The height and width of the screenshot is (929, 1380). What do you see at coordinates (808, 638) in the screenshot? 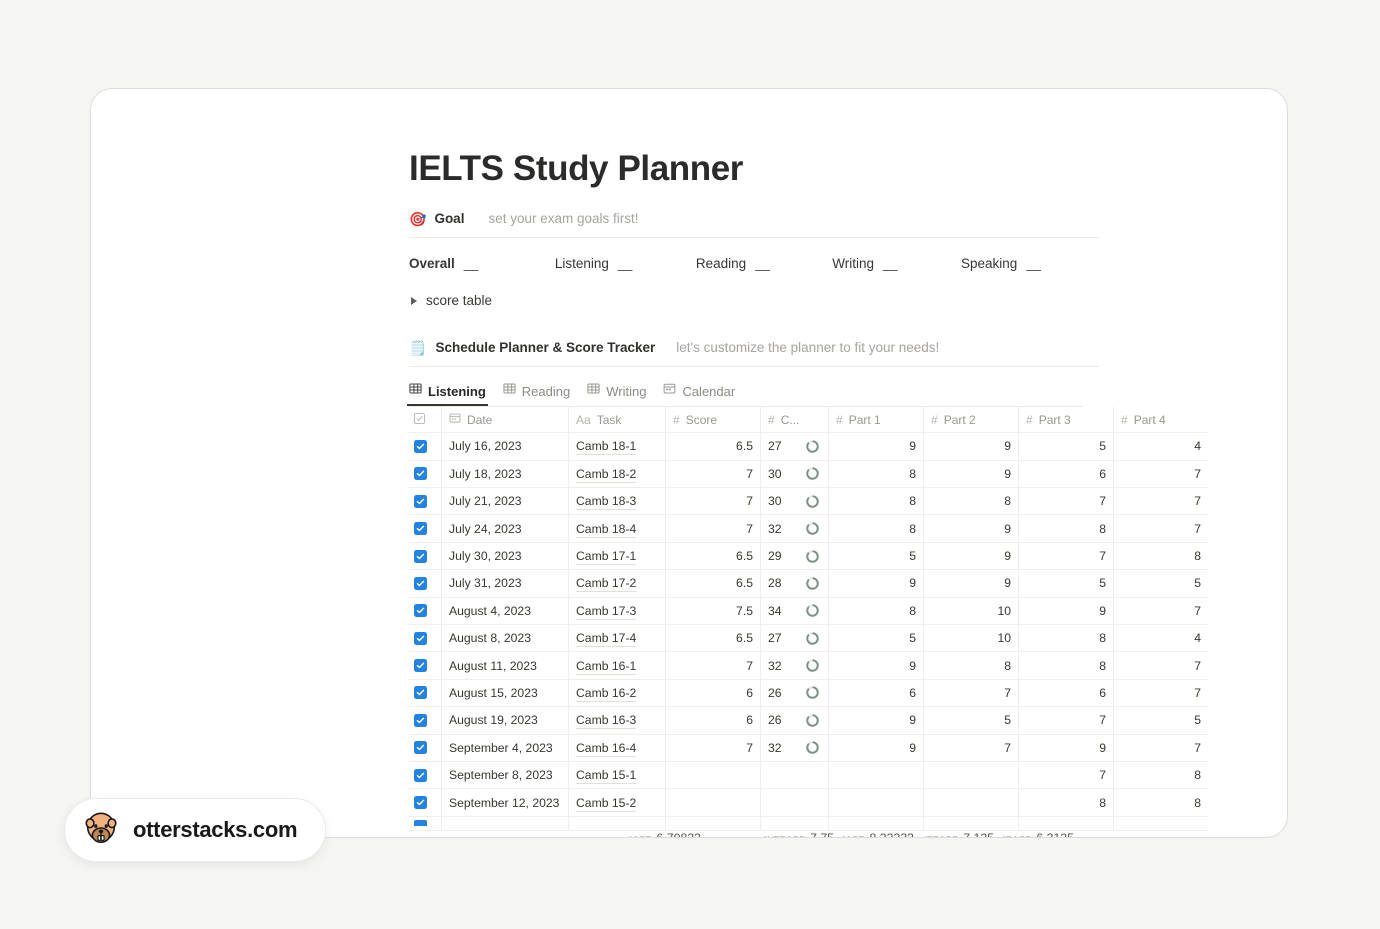
I see `table-row: August 8, 2023 Camb 17-4 6.5 27 5 10 8 4` at bounding box center [808, 638].